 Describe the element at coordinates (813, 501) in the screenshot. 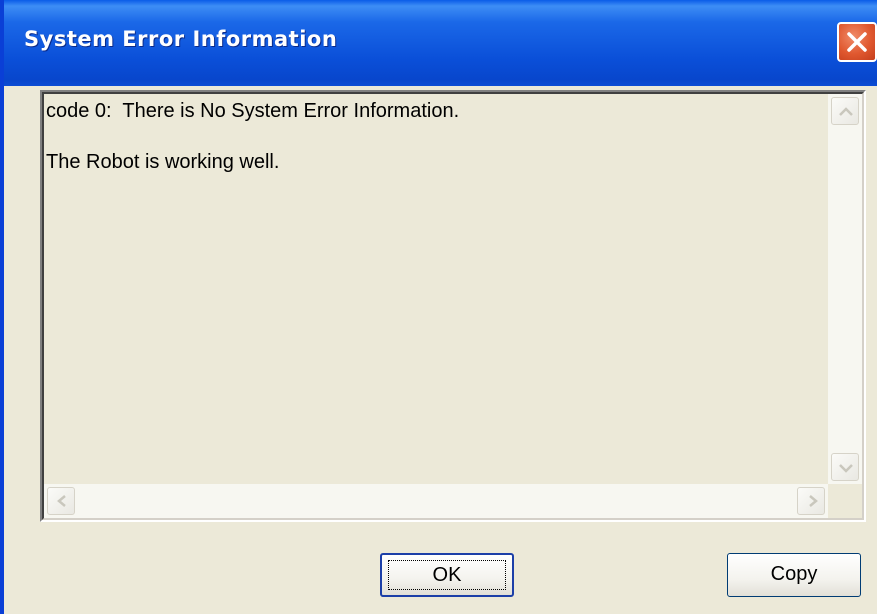

I see `chevron-right-icon` at that location.